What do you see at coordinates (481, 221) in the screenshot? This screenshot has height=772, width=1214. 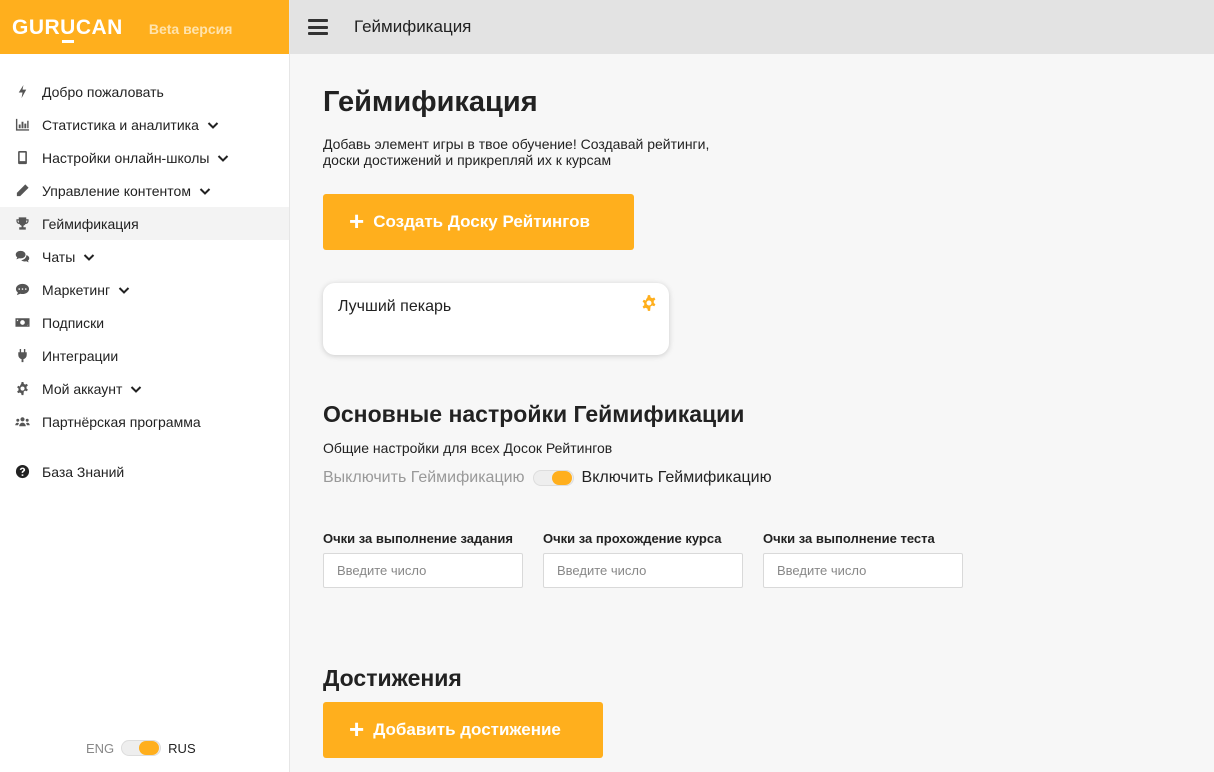 I see `create-rating-board-label: Создать Доску Рейтингов` at bounding box center [481, 221].